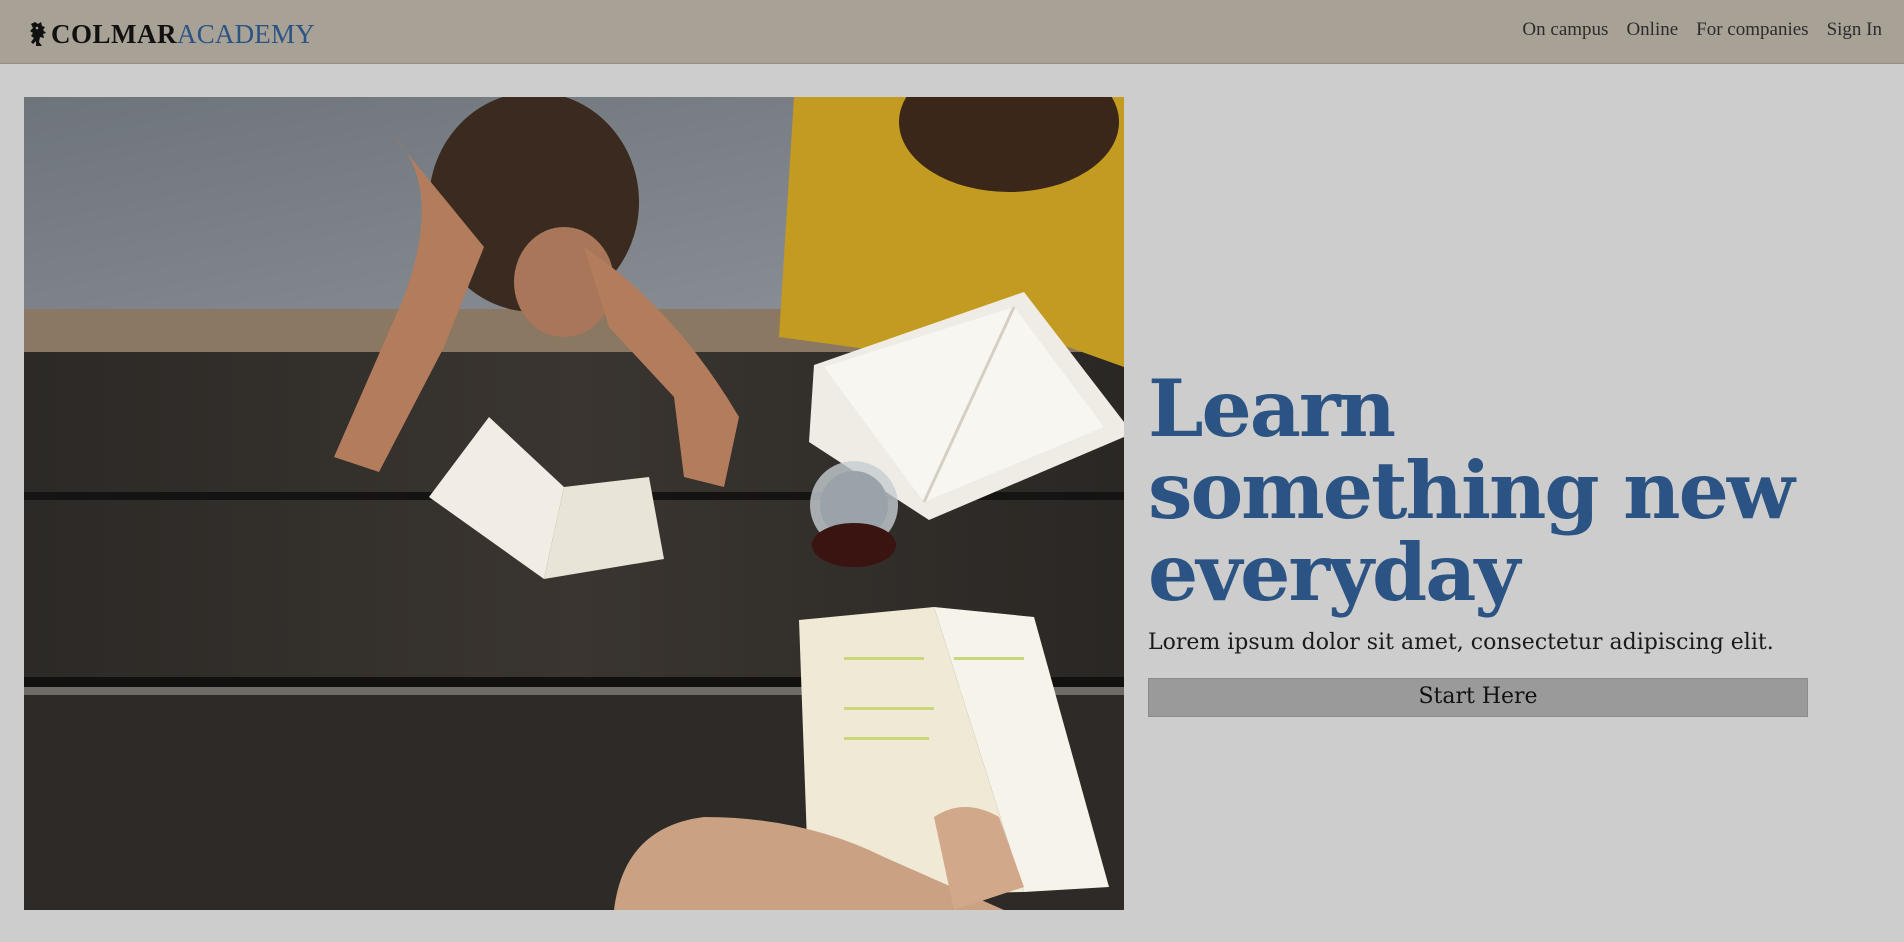  Describe the element at coordinates (246, 33) in the screenshot. I see `brand-name-light: ACADEMY` at that location.